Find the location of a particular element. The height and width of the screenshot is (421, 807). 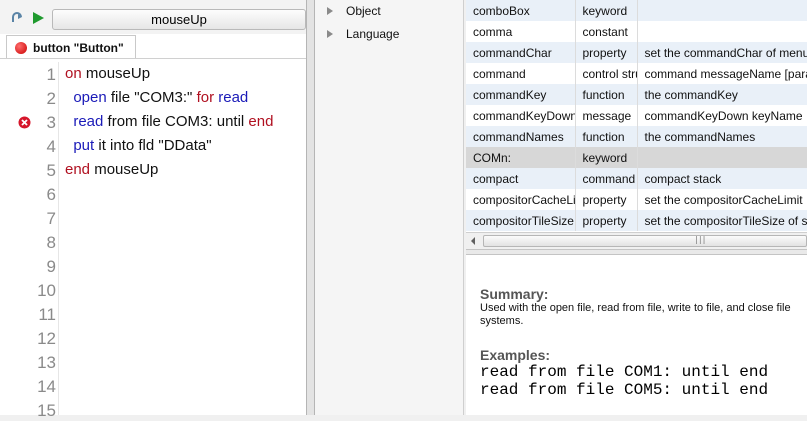

line-number: 7 is located at coordinates (51, 218).